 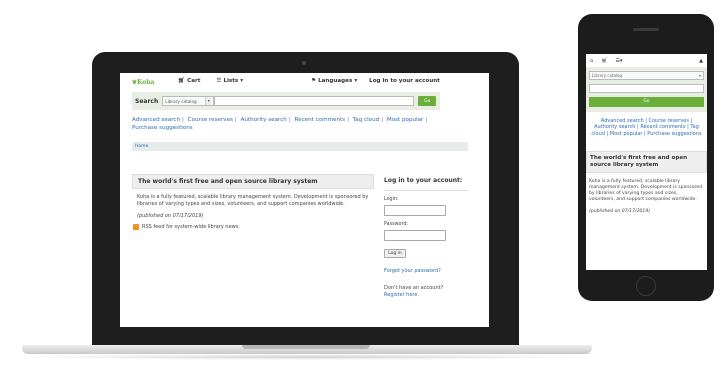 I want to click on link-authority-search: Authority search, so click(x=264, y=120).